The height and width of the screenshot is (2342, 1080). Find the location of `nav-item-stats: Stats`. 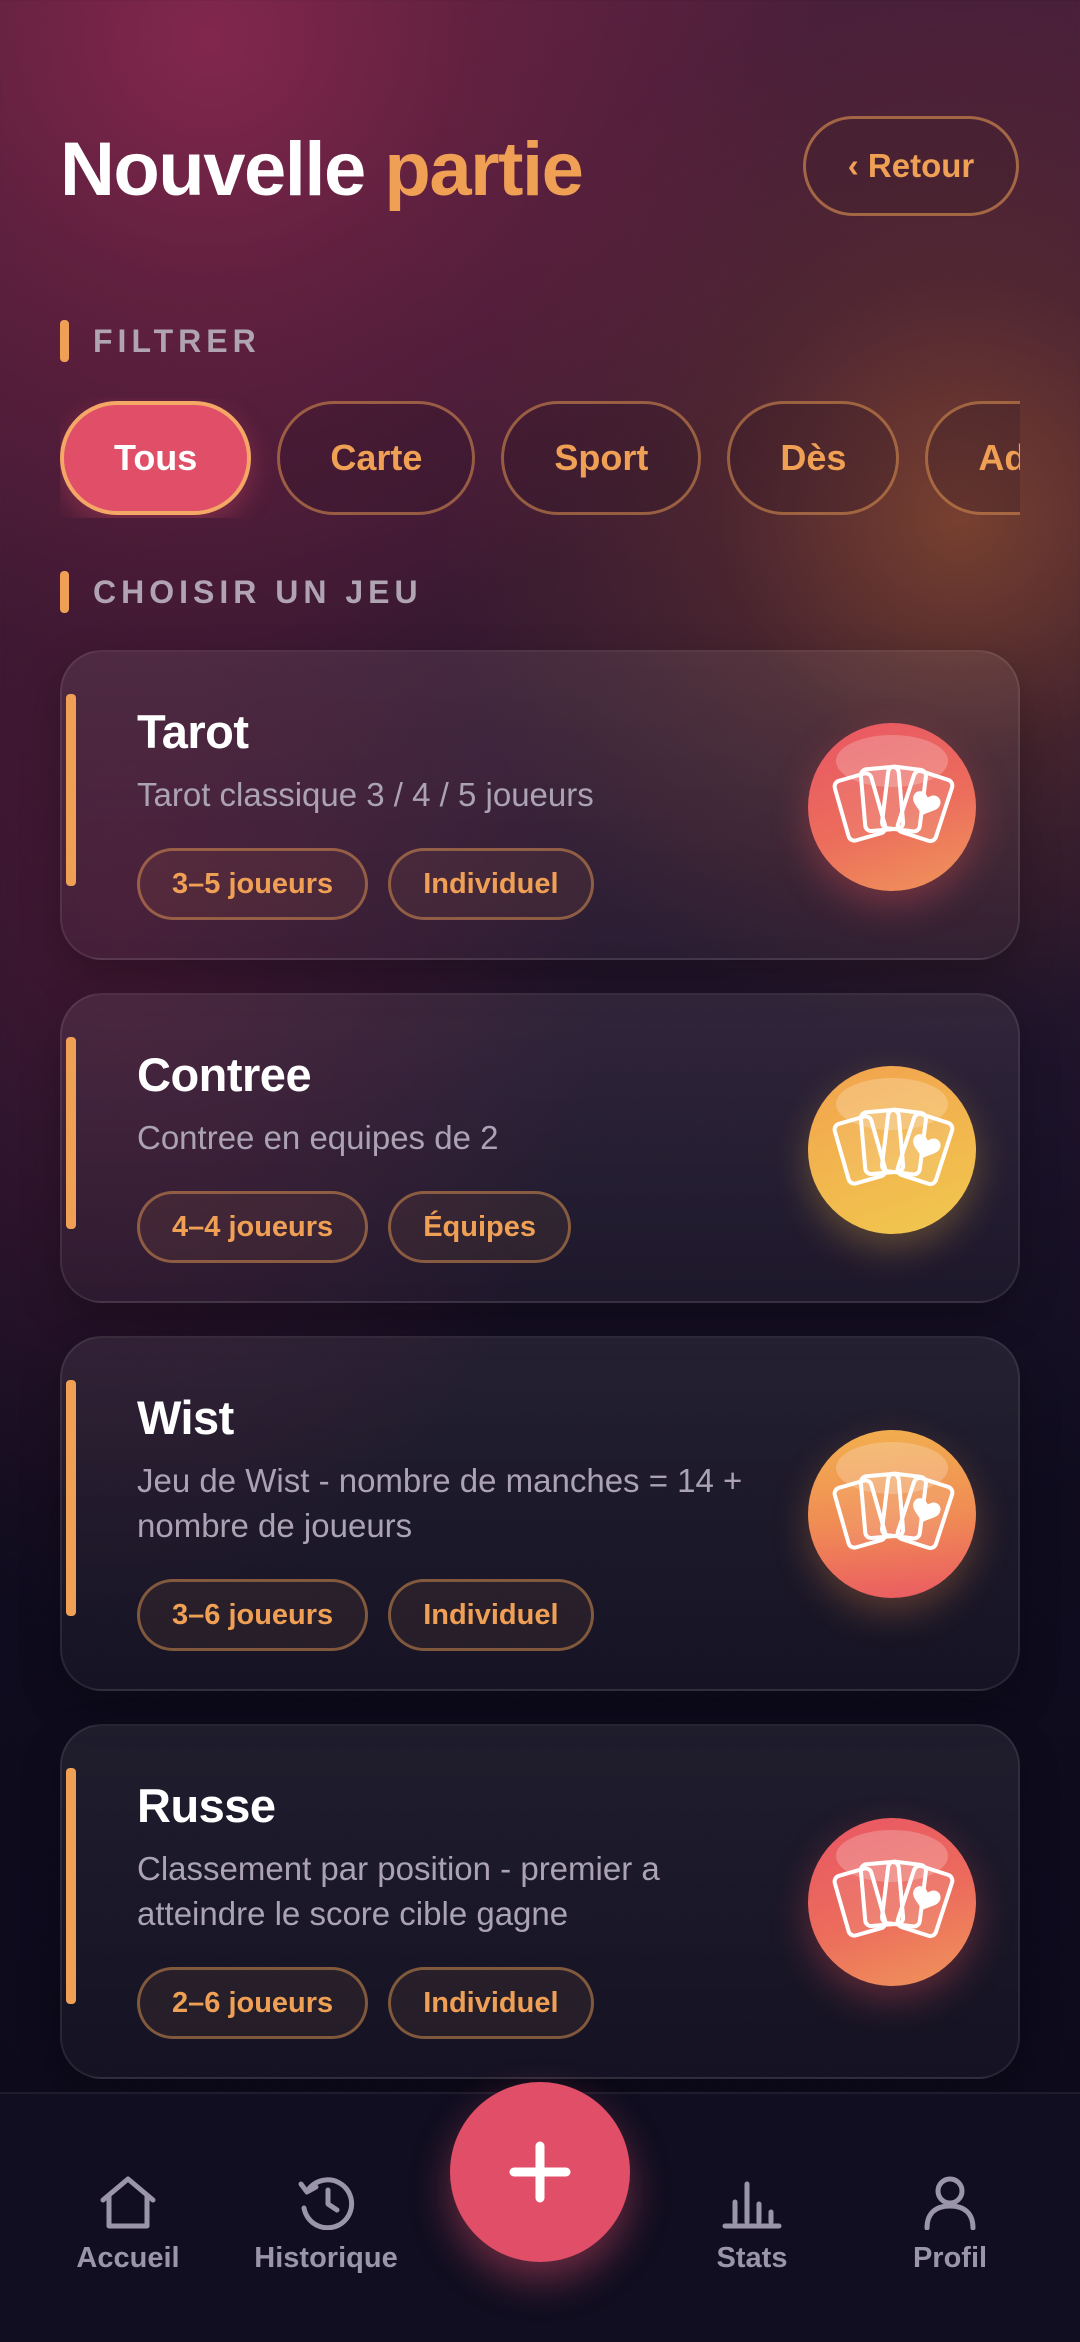

nav-item-stats: Stats is located at coordinates (752, 2224).